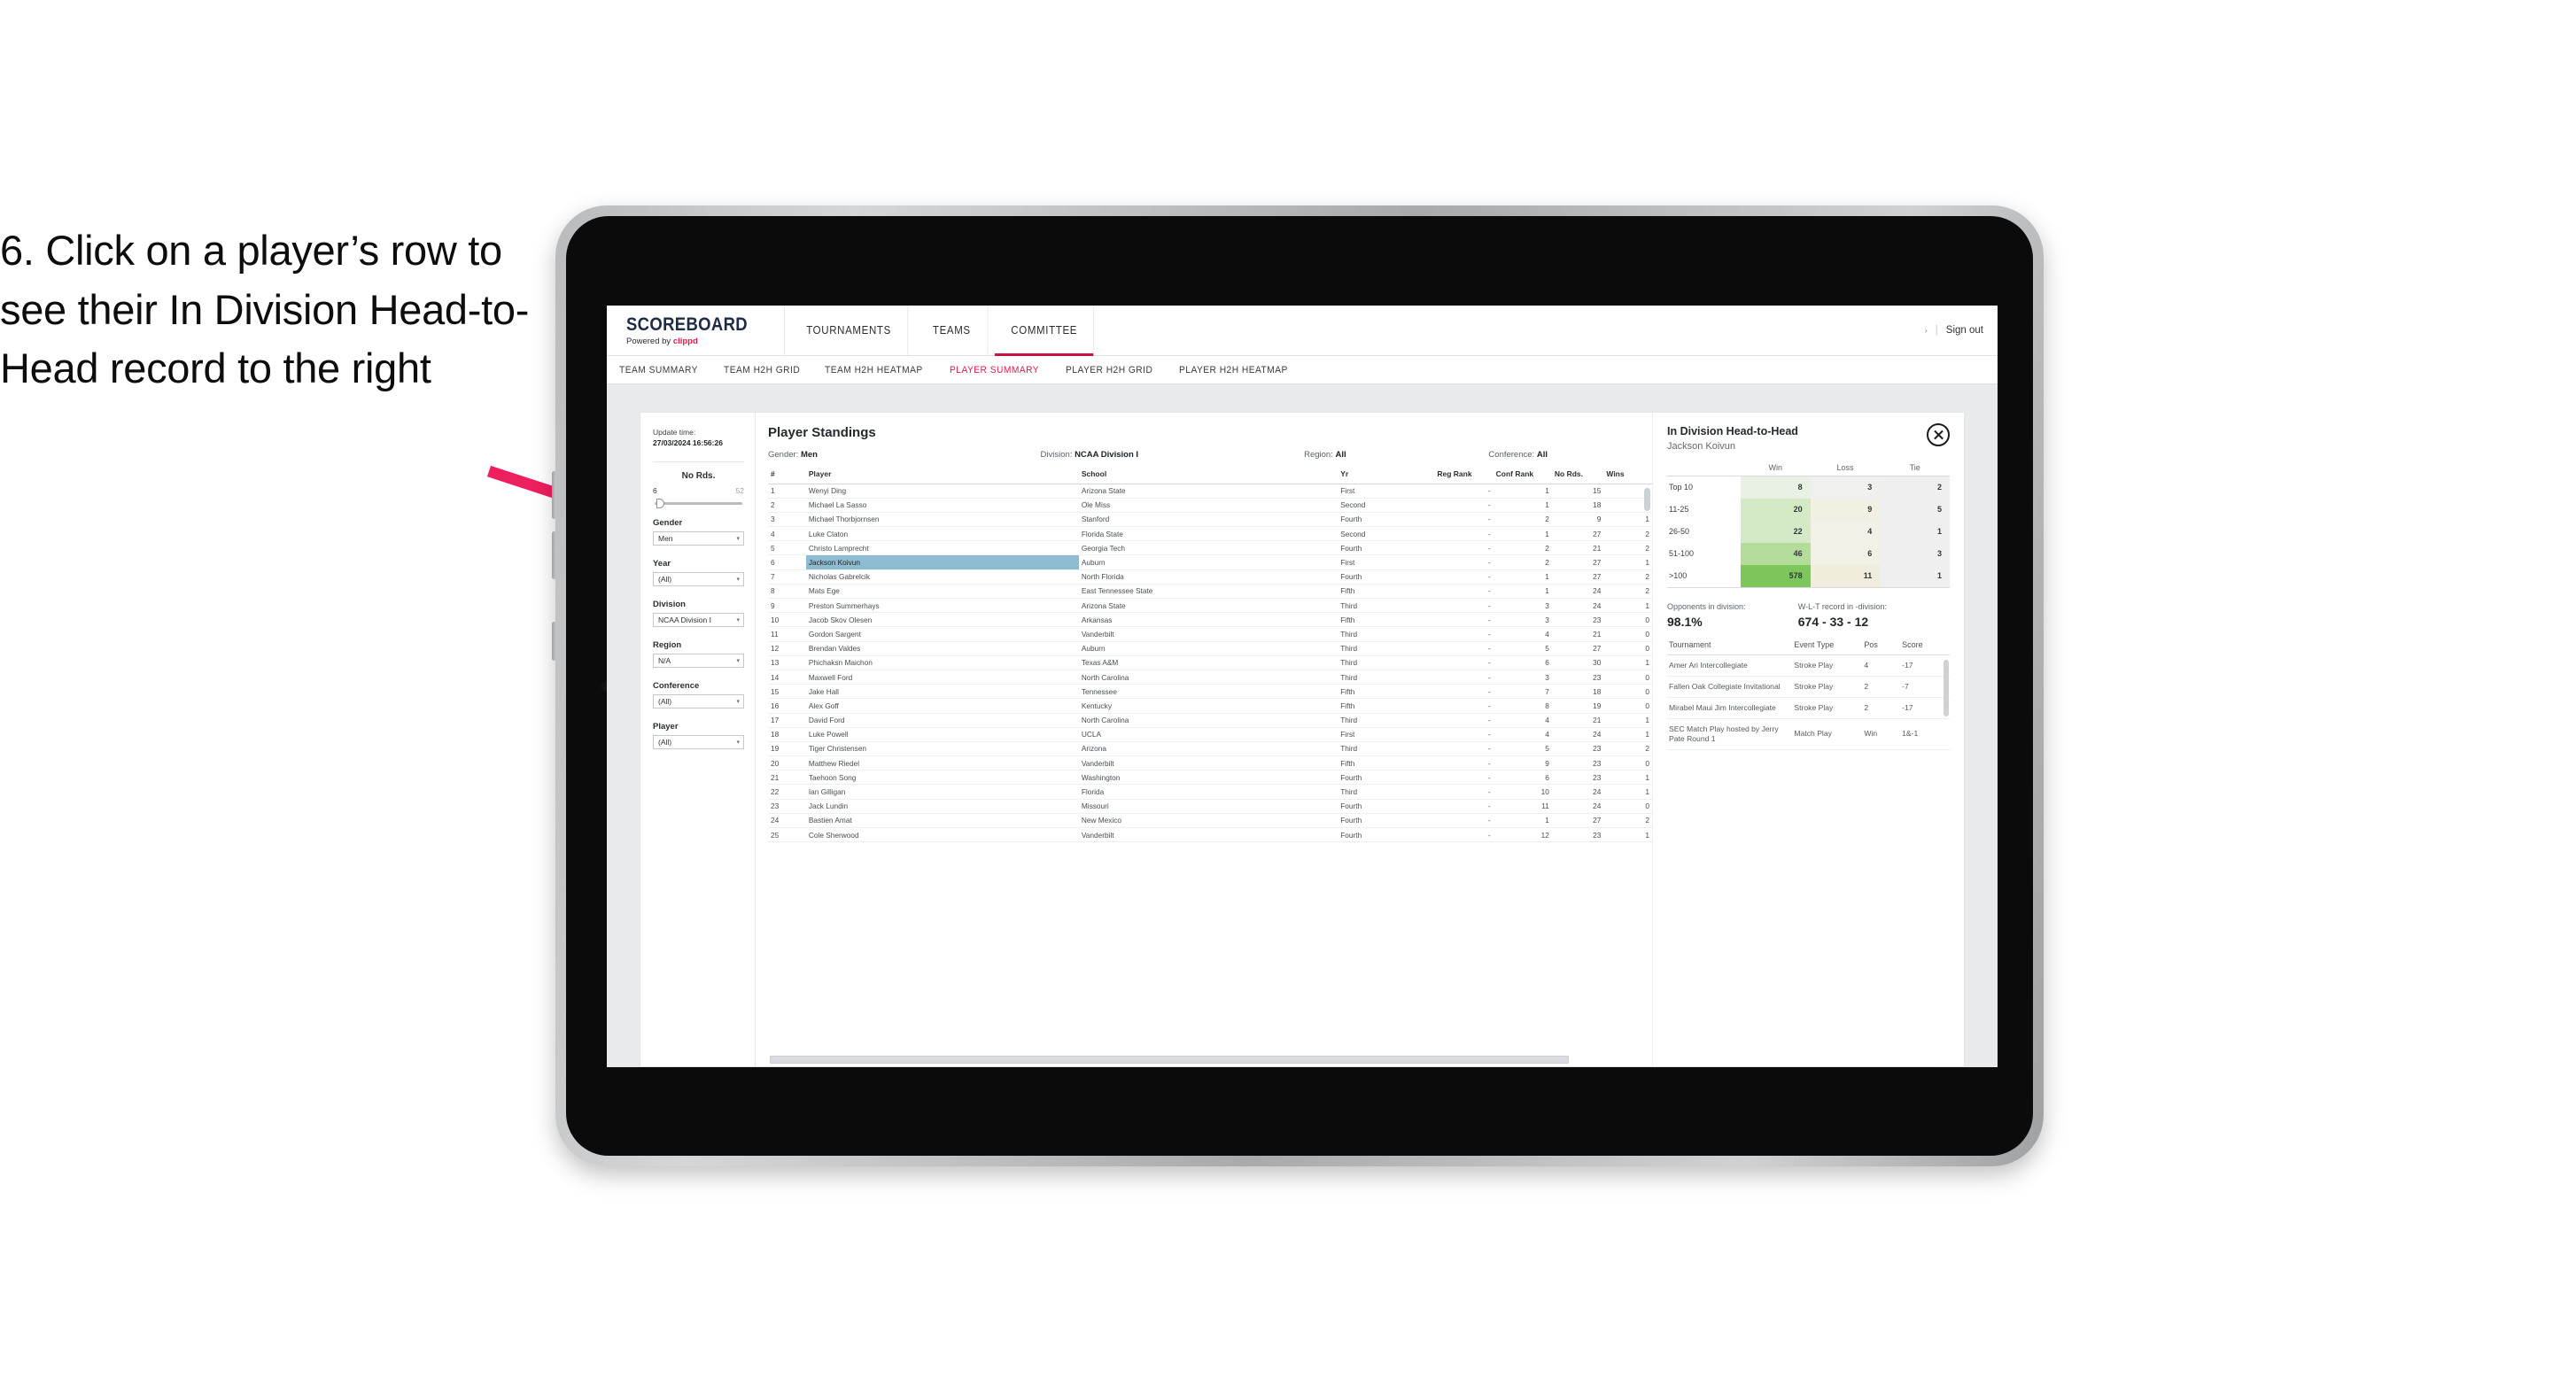  Describe the element at coordinates (1233, 371) in the screenshot. I see `tab-player-h2h-heatmap: PLAYER H2H HEATMAP` at that location.